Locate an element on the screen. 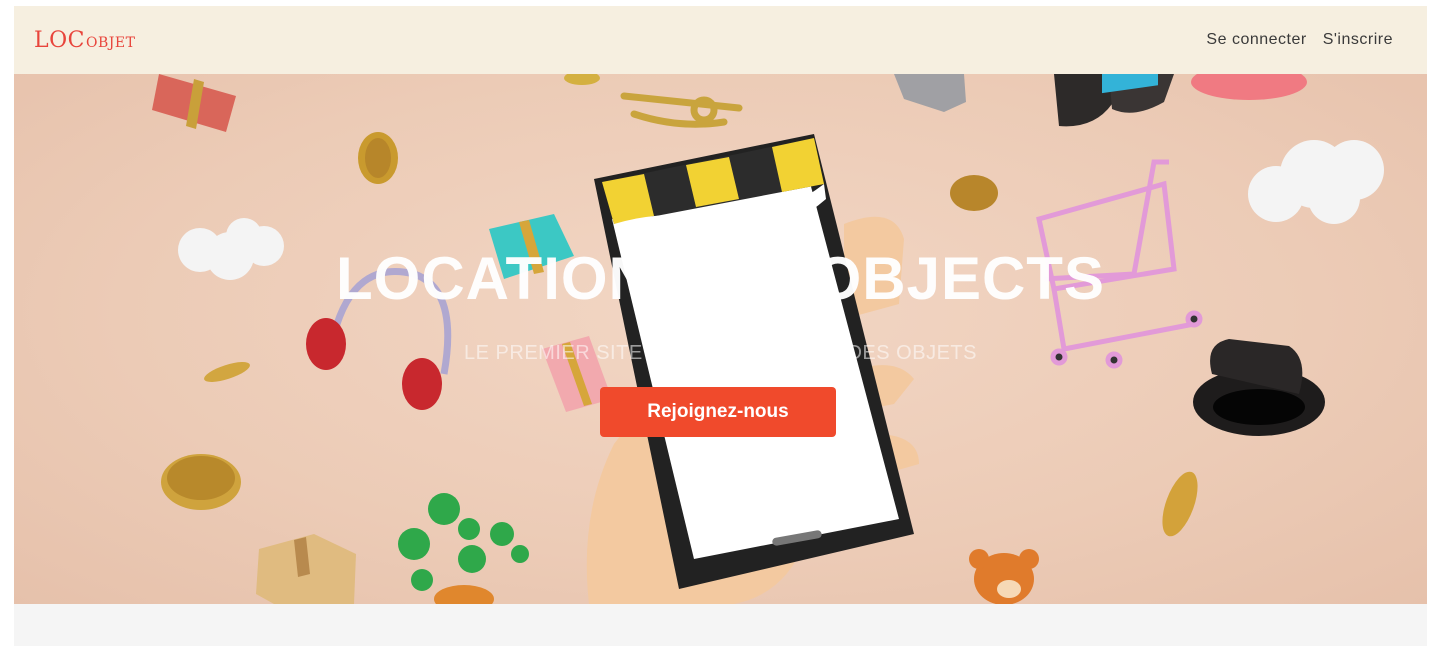 The image size is (1433, 646). teddy-bear-icon is located at coordinates (1004, 576).